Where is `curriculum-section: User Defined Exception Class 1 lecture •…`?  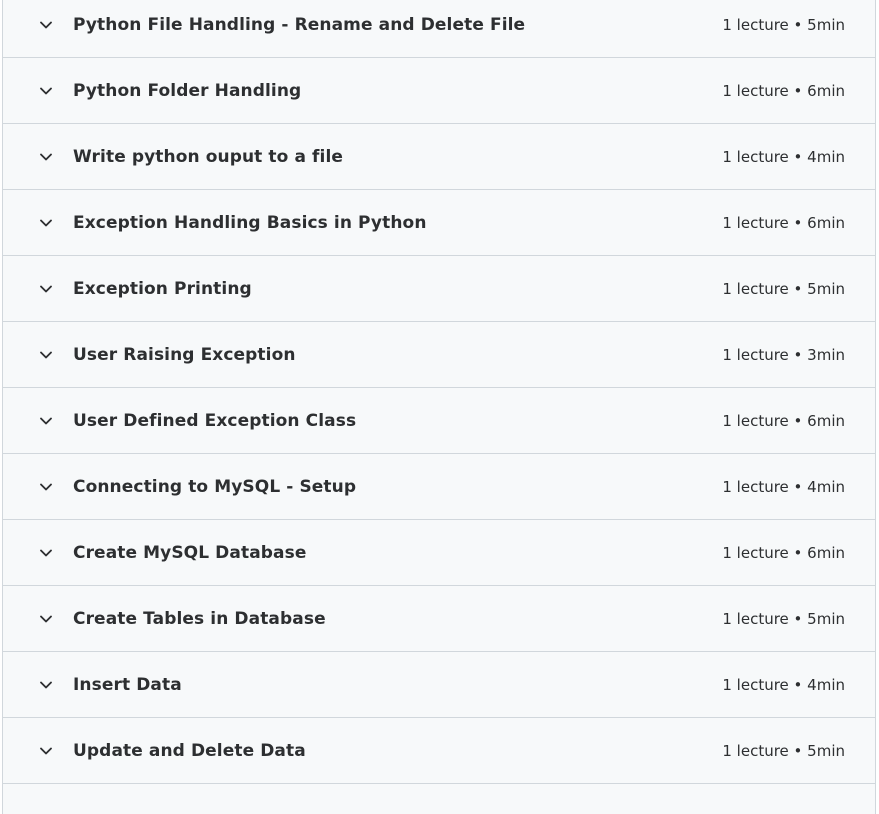
curriculum-section: User Defined Exception Class 1 lecture •… is located at coordinates (439, 421).